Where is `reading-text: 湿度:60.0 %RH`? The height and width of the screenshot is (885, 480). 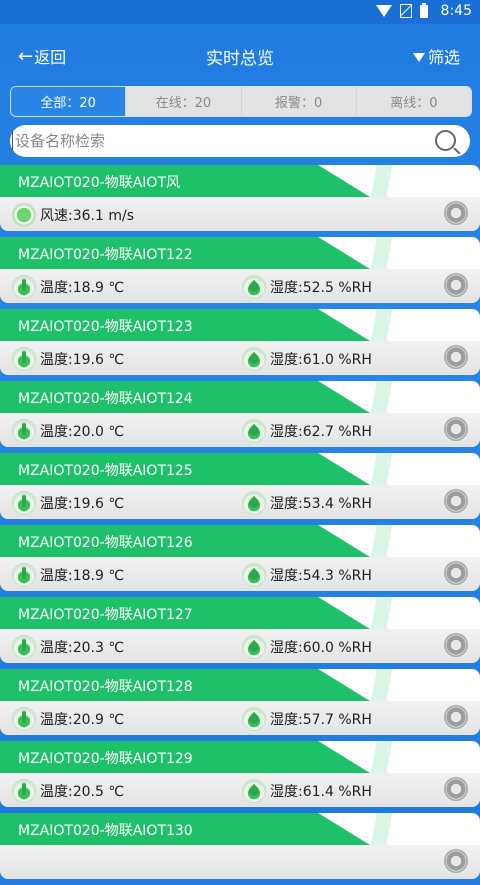
reading-text: 湿度:60.0 %RH is located at coordinates (321, 648).